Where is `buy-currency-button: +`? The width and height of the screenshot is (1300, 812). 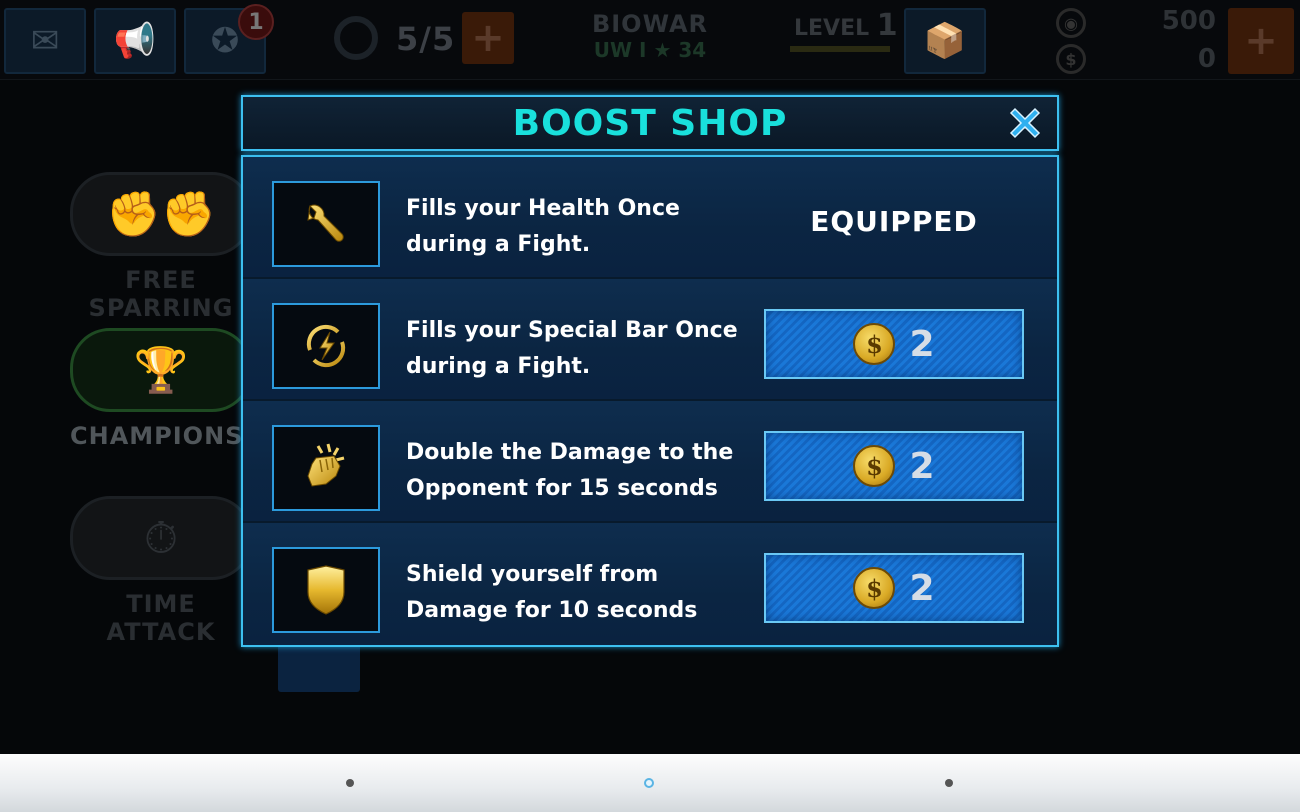
buy-currency-button: + is located at coordinates (1261, 41).